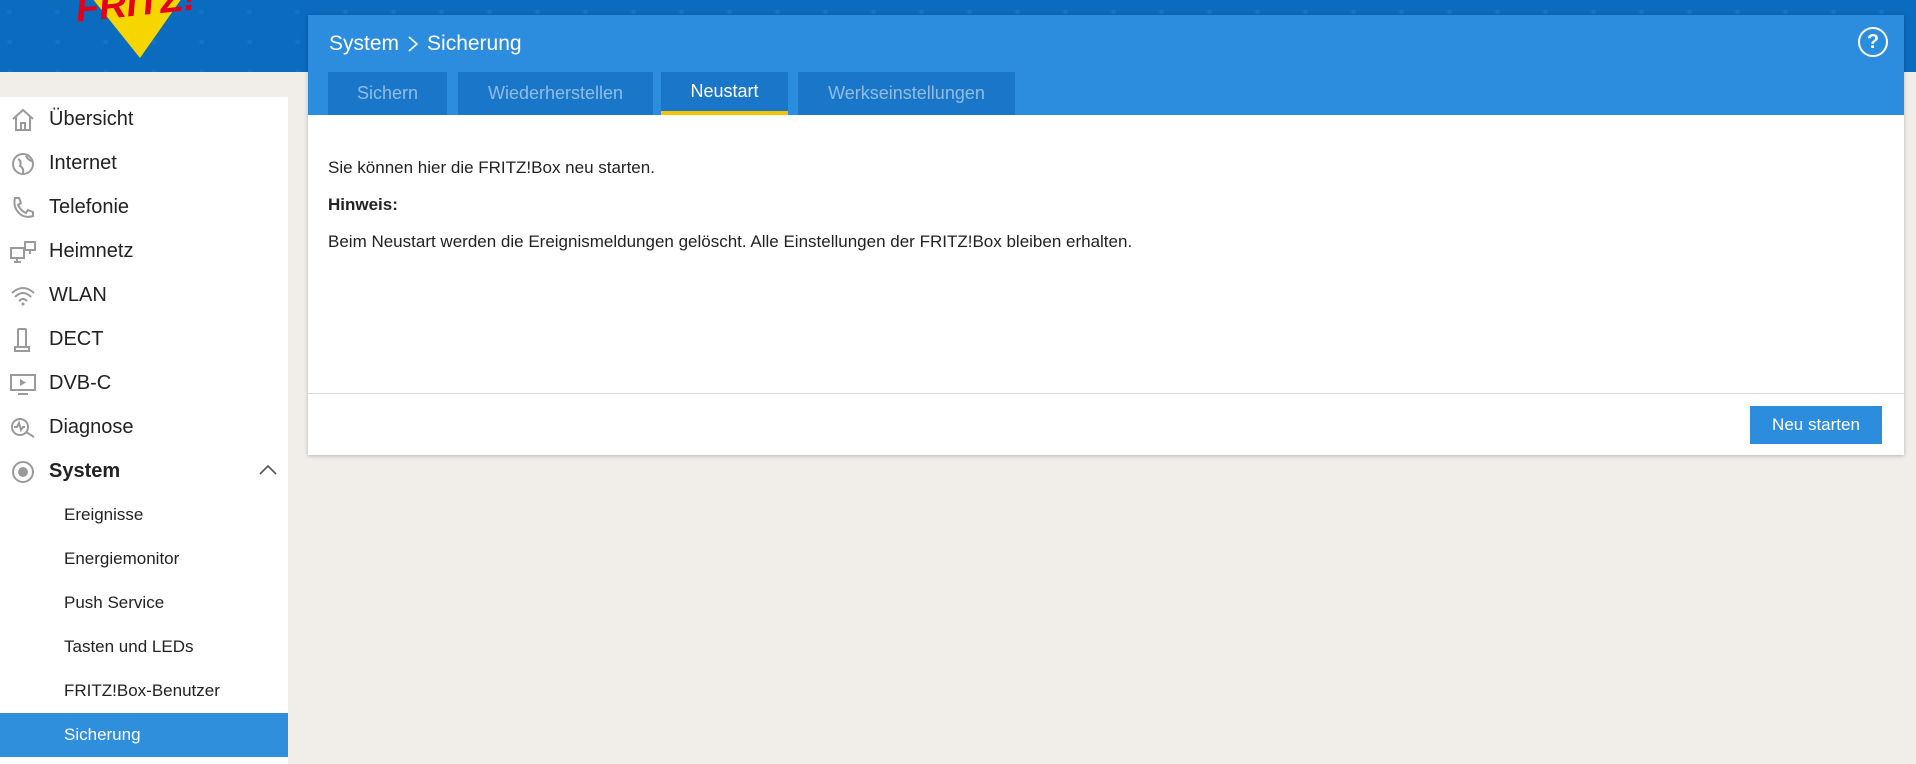  What do you see at coordinates (89, 206) in the screenshot?
I see `sidebar-item-label: Telefonie` at bounding box center [89, 206].